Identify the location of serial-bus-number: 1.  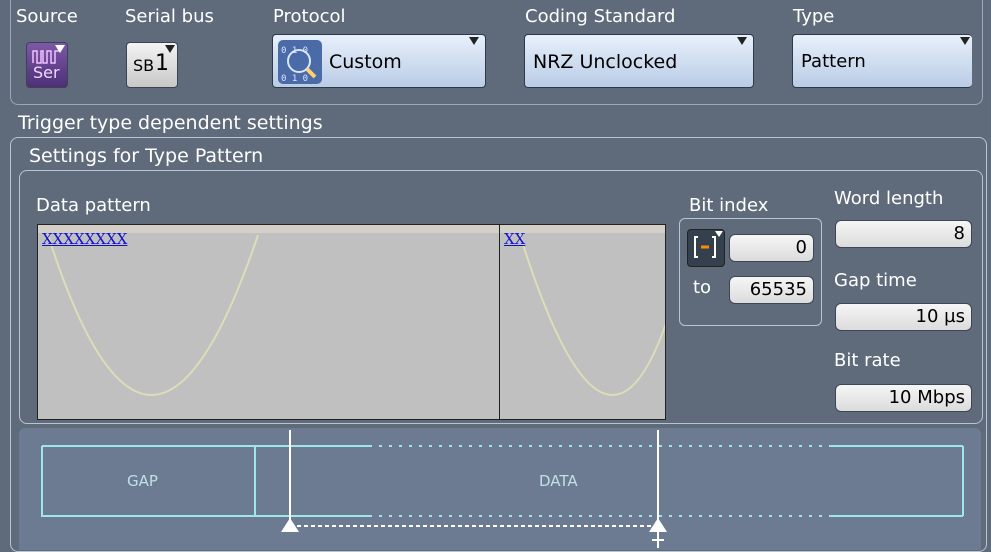
(162, 63).